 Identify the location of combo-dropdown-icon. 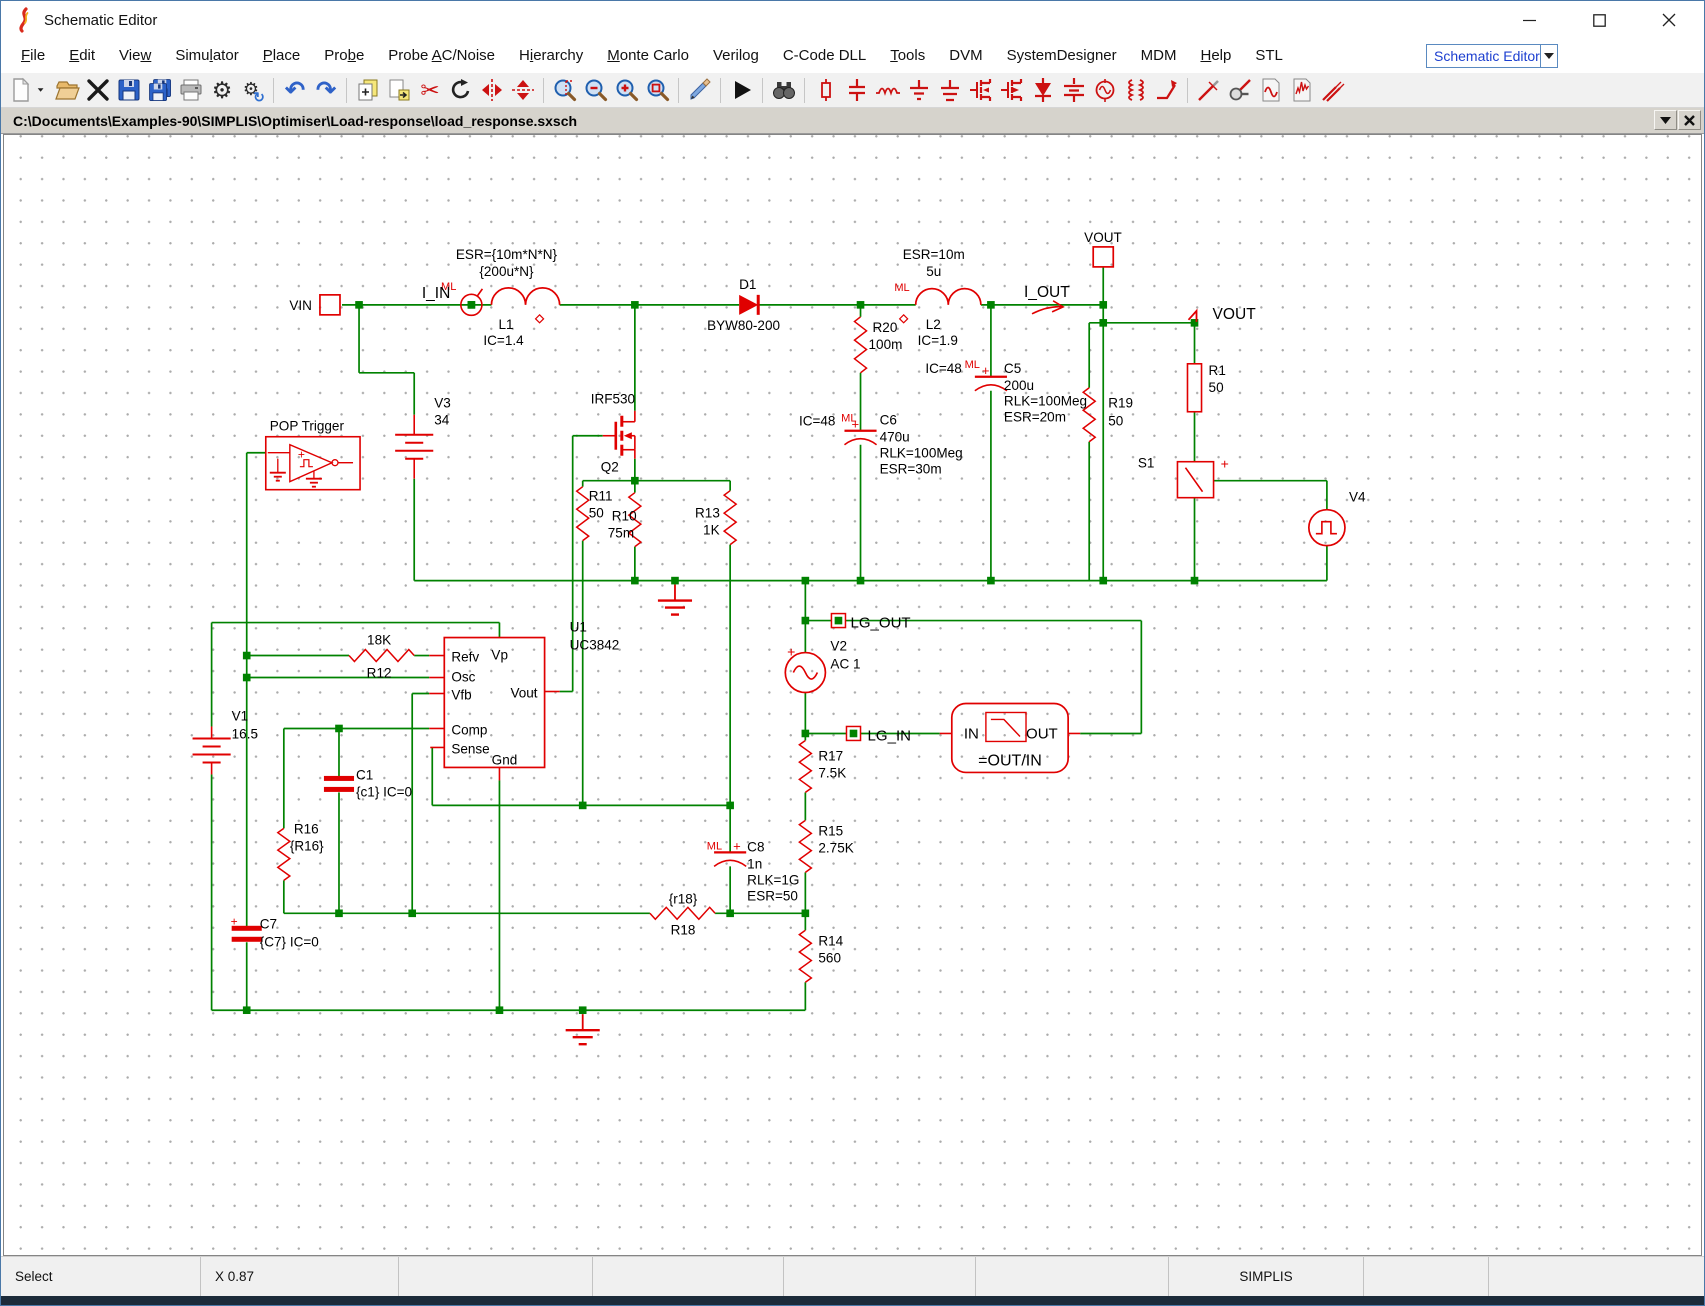
(1548, 56).